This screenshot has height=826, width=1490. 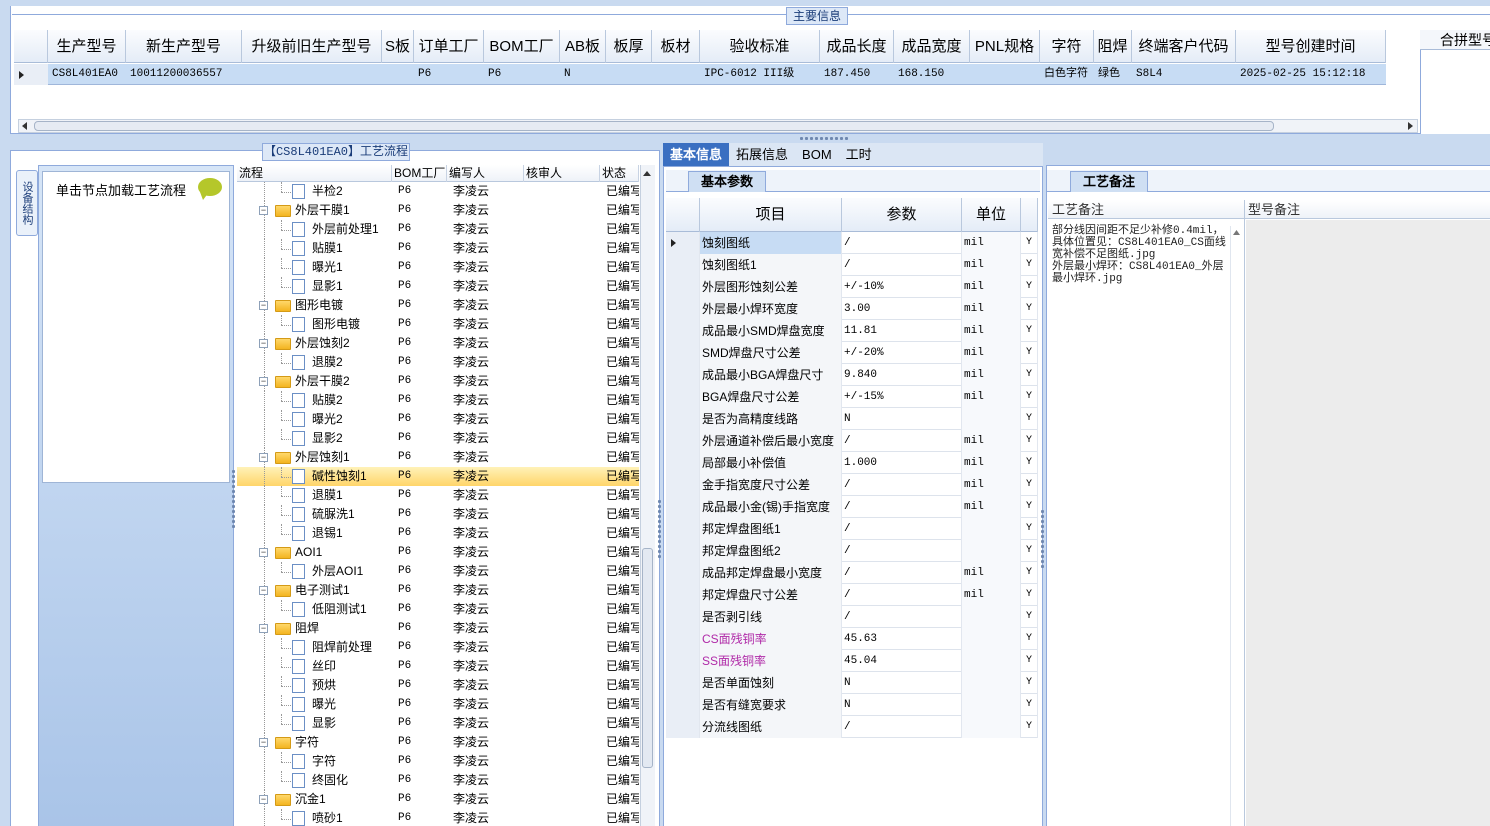 I want to click on tree-node: − 外层蚀刻2 P6 李凌云 已编写, so click(x=438, y=343).